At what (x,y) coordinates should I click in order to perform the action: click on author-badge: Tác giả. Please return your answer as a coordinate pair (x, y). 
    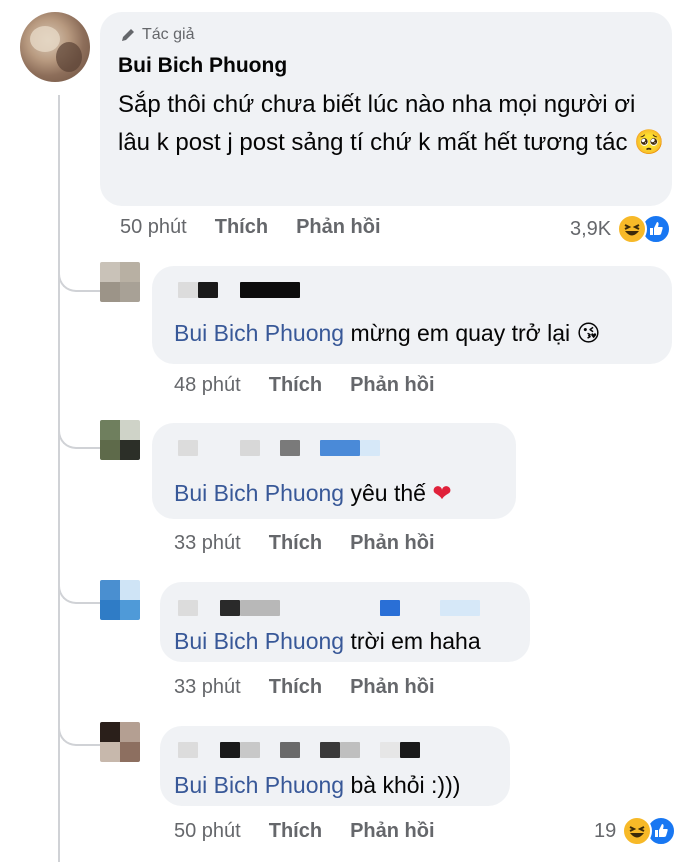
    Looking at the image, I should click on (157, 35).